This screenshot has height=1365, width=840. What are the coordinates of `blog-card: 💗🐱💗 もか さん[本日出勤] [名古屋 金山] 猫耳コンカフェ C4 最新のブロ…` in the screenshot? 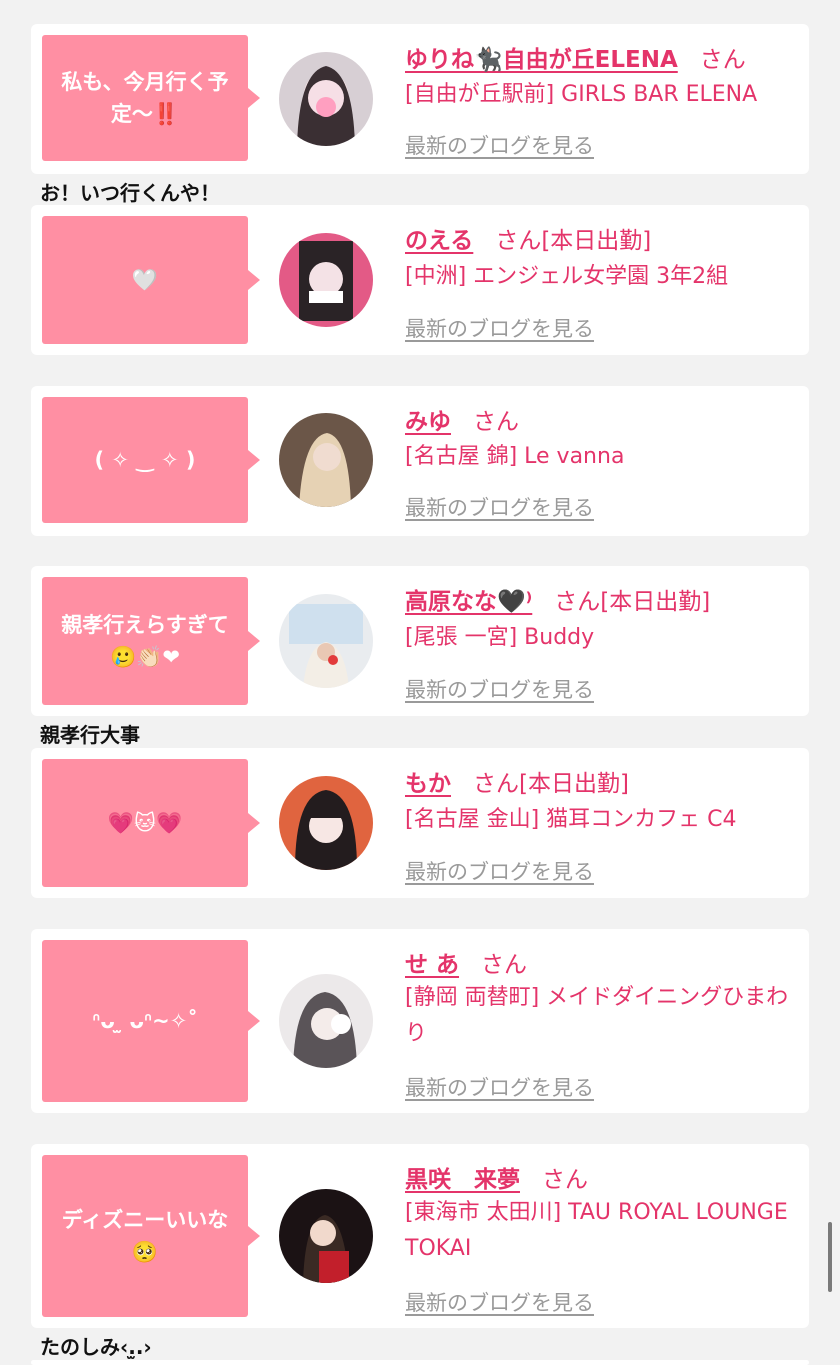 It's located at (420, 823).